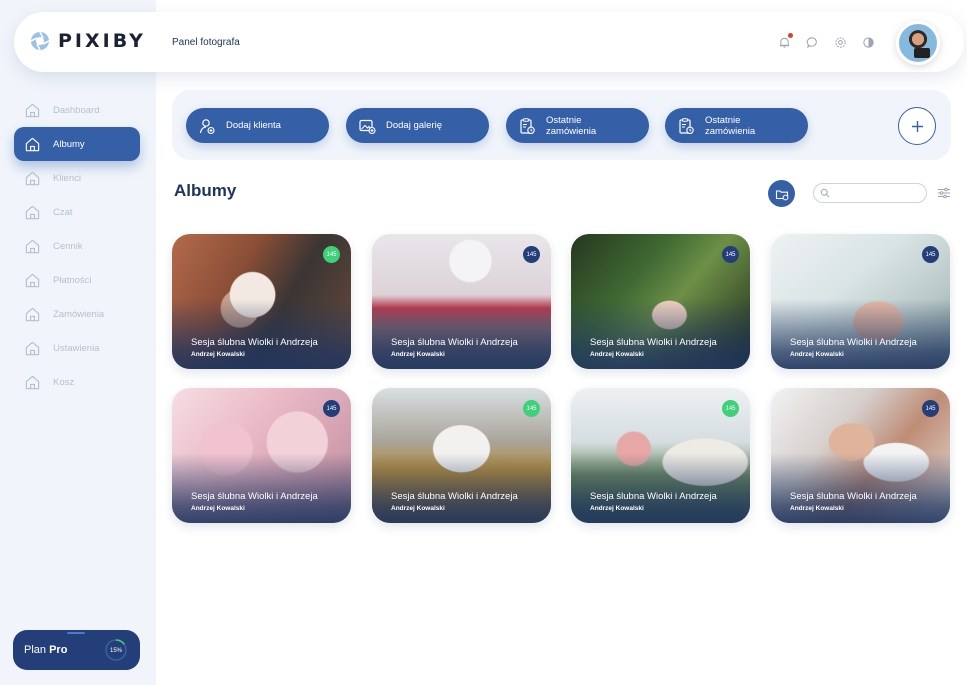 This screenshot has height=685, width=967. Describe the element at coordinates (812, 42) in the screenshot. I see `chat-icon` at that location.